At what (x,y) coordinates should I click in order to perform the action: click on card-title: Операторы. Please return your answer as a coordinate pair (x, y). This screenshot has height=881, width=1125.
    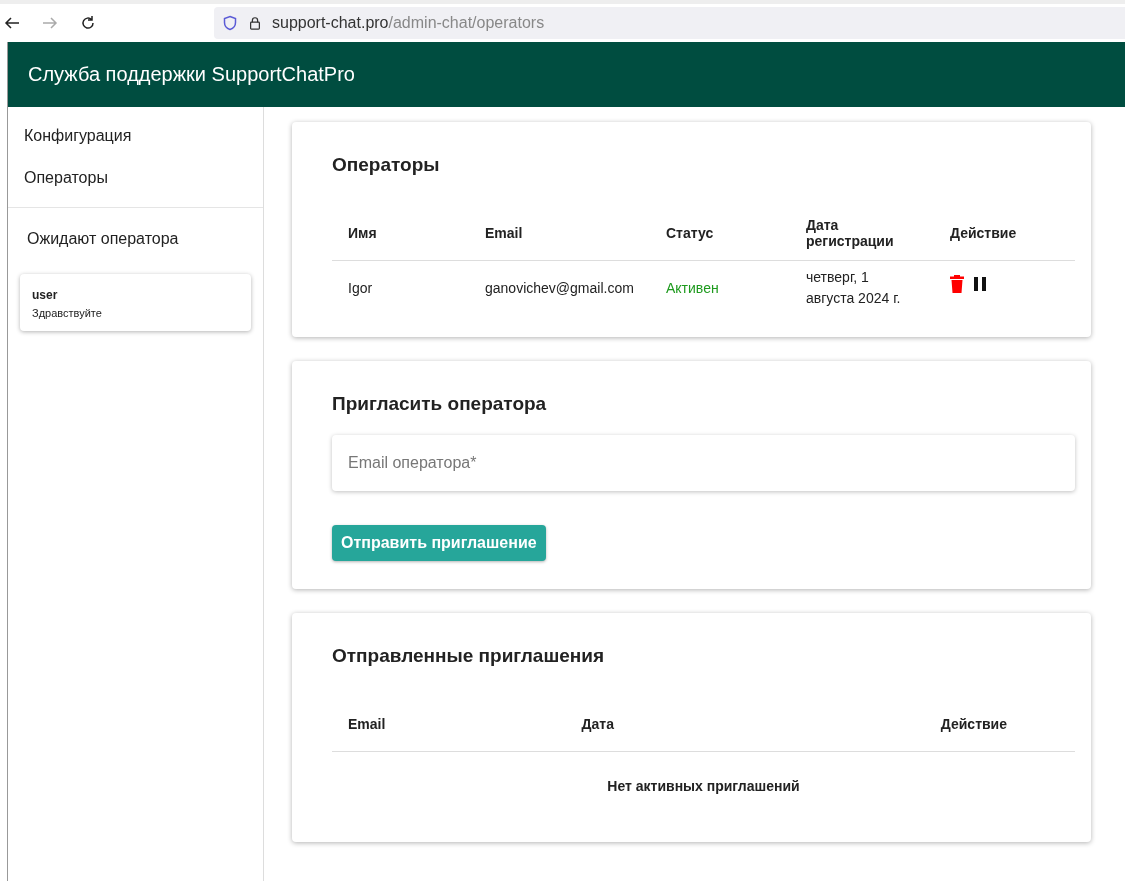
    Looking at the image, I should click on (386, 165).